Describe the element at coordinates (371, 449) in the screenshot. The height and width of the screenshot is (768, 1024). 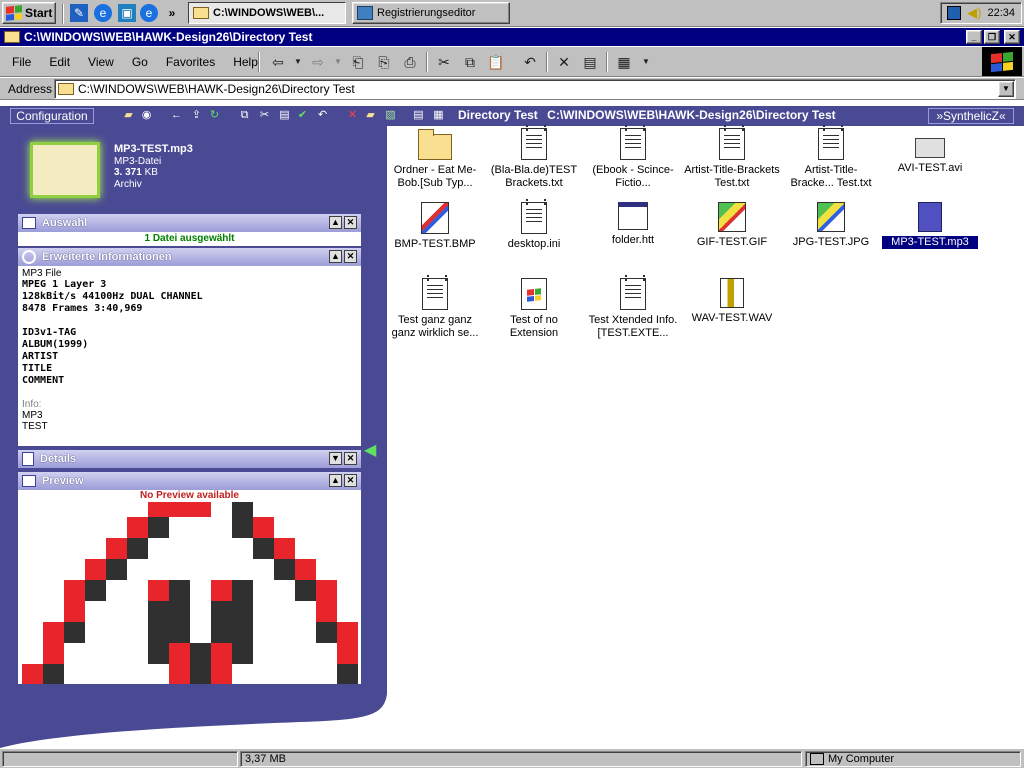
I see `collapse-panel-arrow-icon: ◀` at that location.